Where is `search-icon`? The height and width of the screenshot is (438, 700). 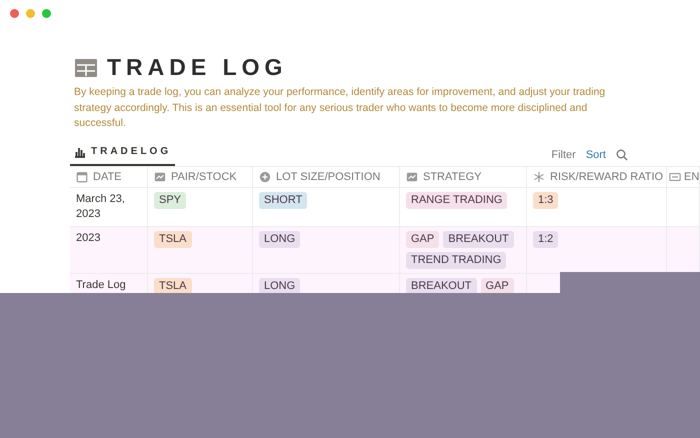
search-icon is located at coordinates (622, 154).